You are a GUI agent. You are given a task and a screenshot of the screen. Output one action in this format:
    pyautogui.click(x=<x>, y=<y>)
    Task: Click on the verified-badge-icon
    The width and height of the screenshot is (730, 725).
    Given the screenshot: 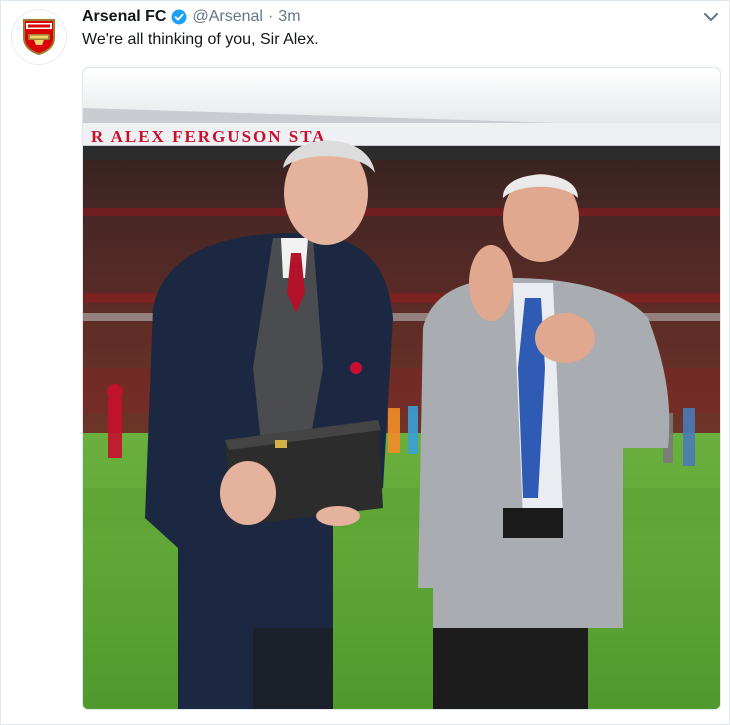 What is the action you would take?
    pyautogui.click(x=179, y=17)
    